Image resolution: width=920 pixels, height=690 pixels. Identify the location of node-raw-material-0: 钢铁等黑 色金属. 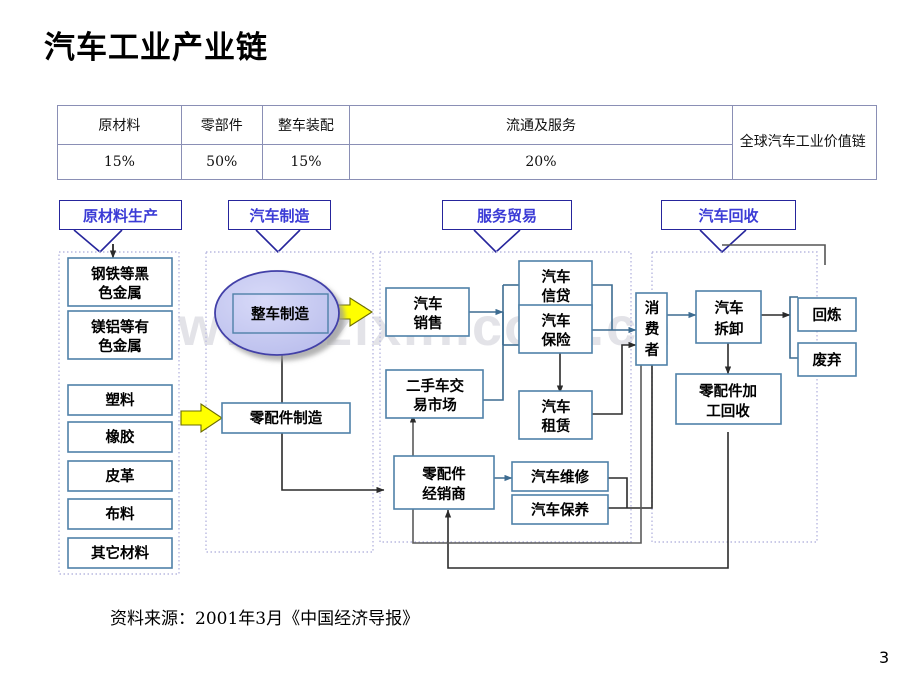
(120, 282).